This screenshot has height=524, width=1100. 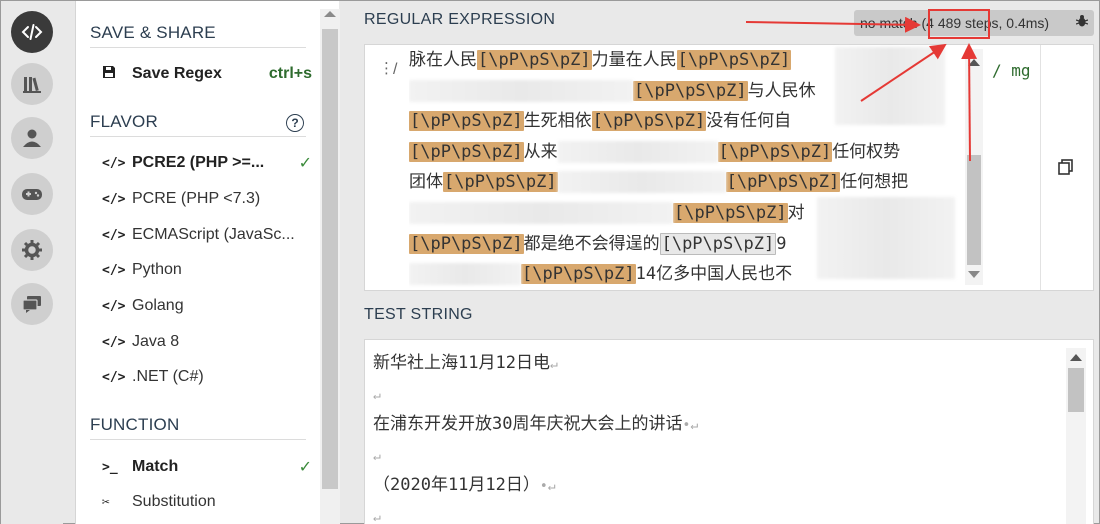 What do you see at coordinates (460, 19) in the screenshot?
I see `regex-section-title: REGULAR EXPRESSION` at bounding box center [460, 19].